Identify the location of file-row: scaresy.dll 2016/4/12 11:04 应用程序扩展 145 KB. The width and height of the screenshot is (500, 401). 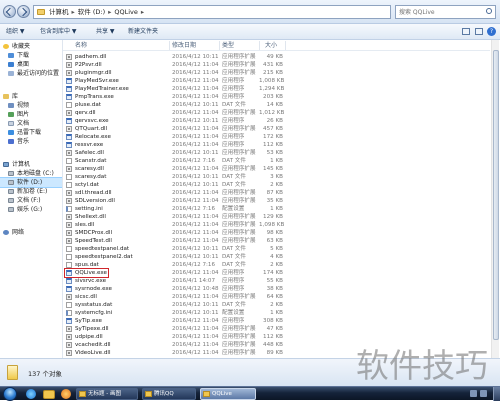
(174, 169).